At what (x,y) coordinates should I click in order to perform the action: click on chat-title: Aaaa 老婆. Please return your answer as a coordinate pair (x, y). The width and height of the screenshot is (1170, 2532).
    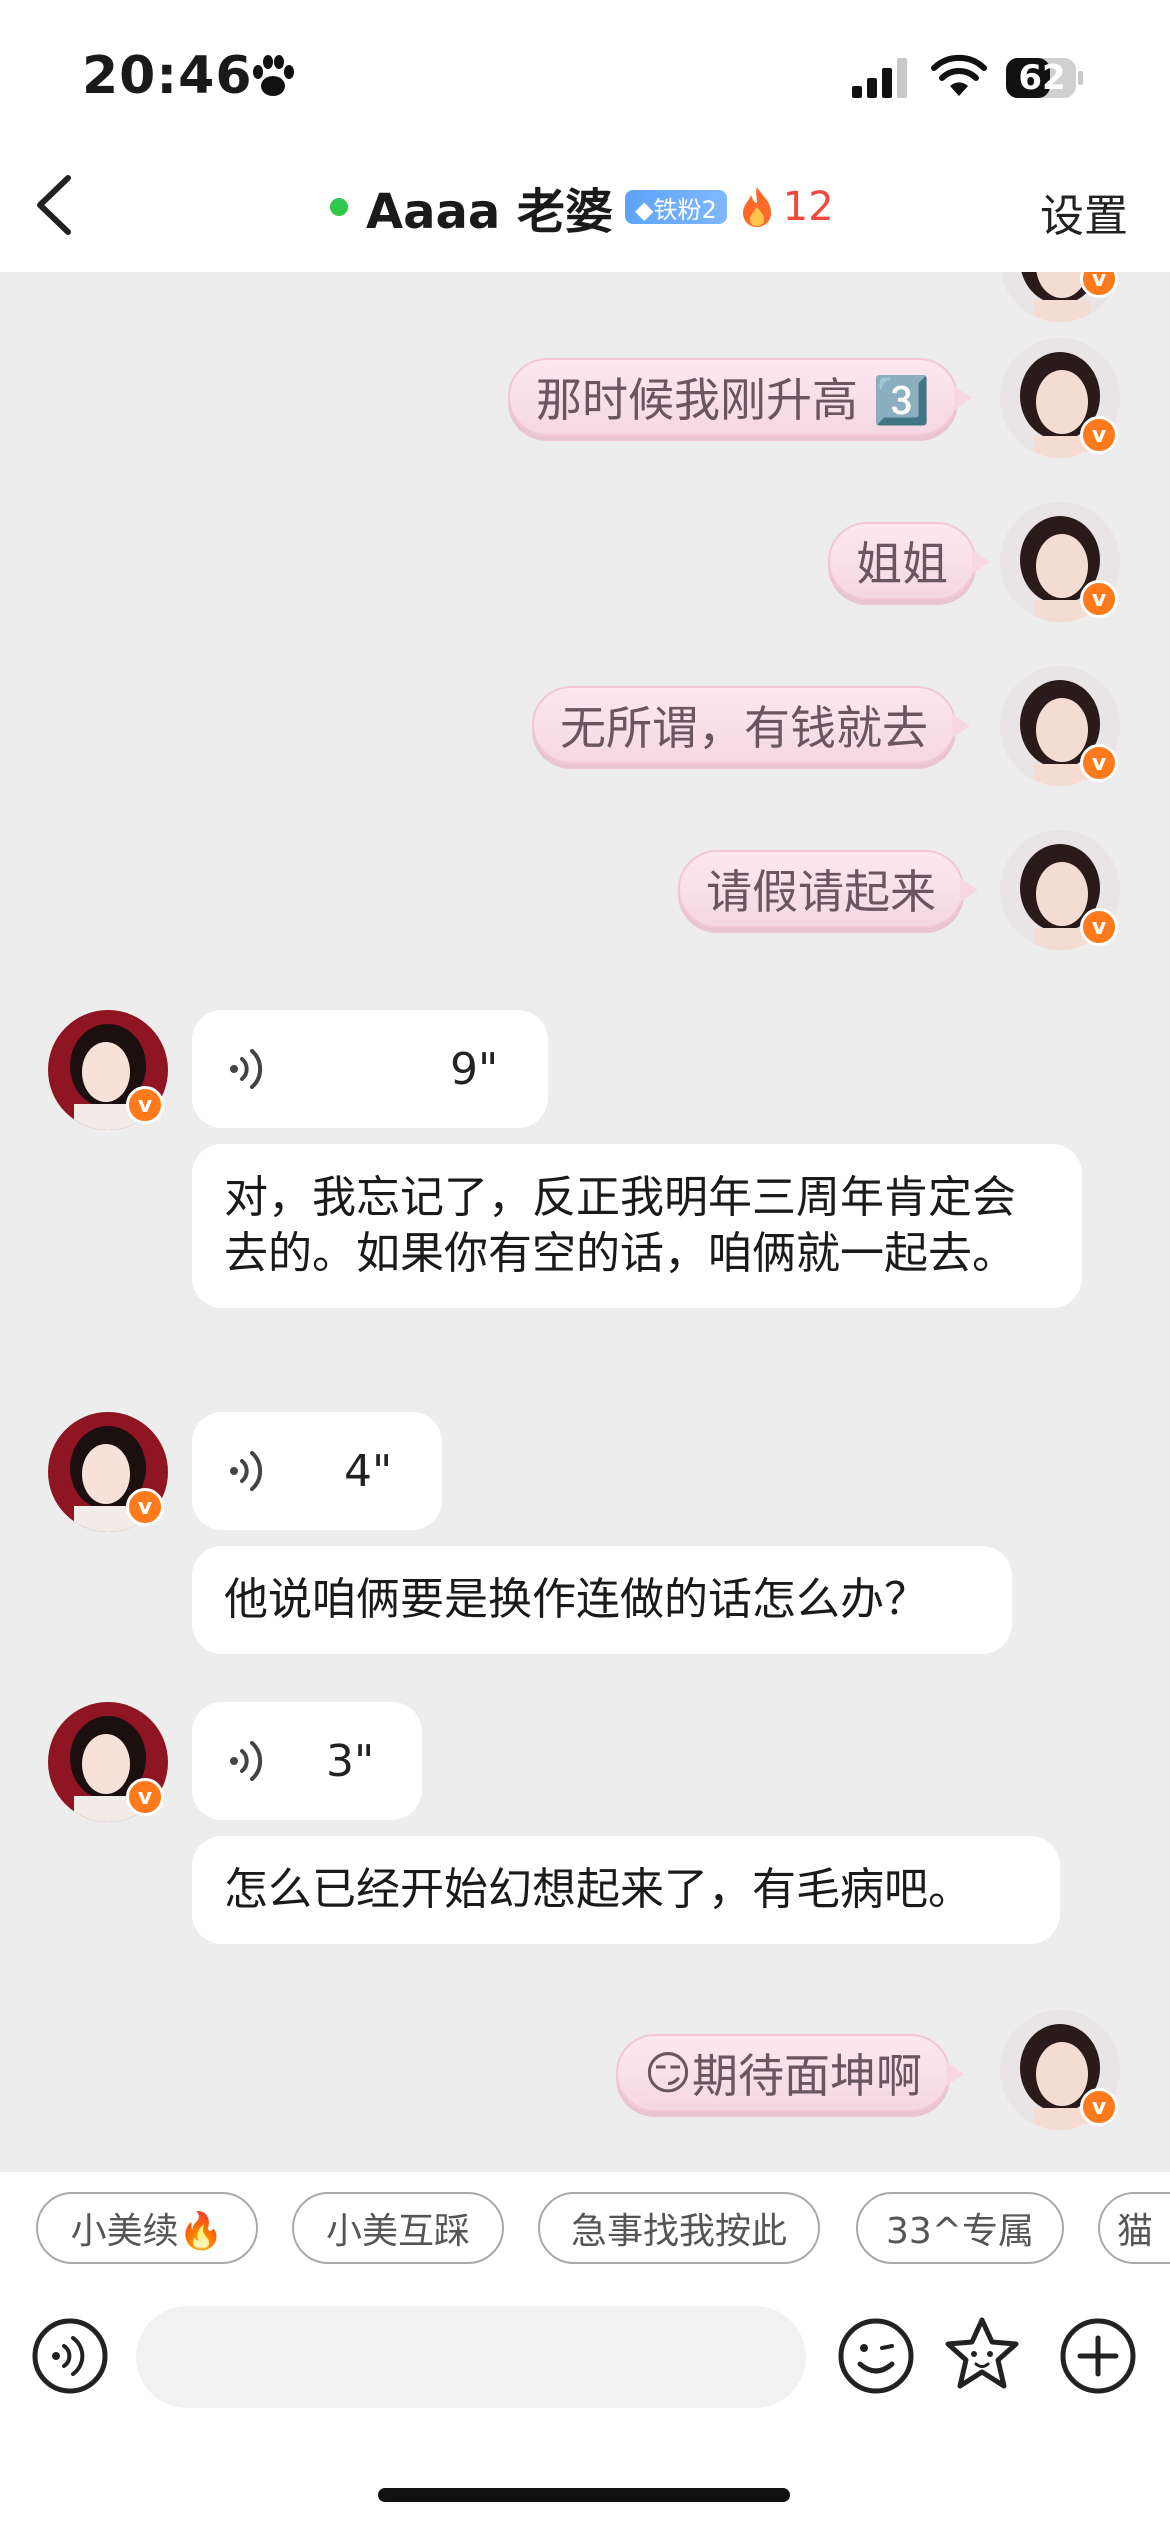
    Looking at the image, I should click on (490, 212).